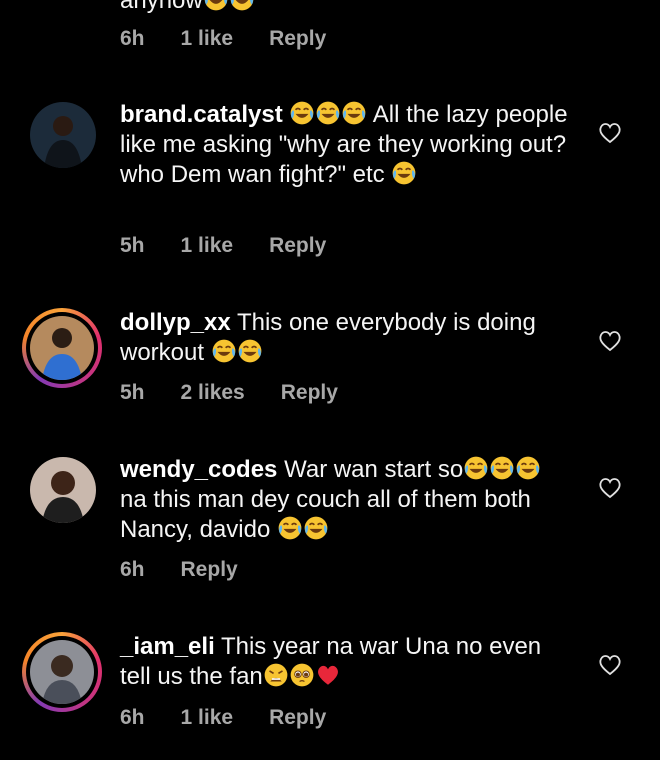 The height and width of the screenshot is (760, 660). I want to click on comment-meta: 5h 2 likes Reply, so click(247, 393).